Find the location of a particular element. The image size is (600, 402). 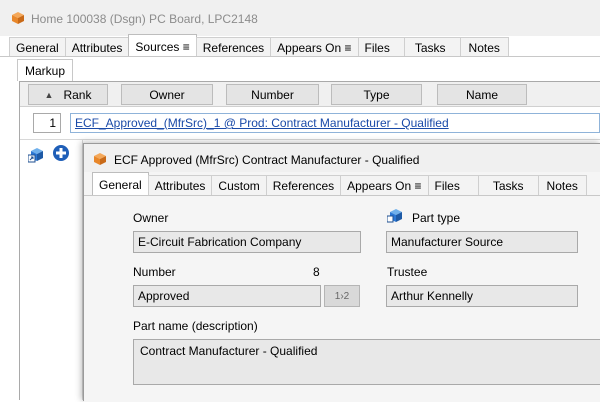

column-rank-label: Rank is located at coordinates (77, 94).